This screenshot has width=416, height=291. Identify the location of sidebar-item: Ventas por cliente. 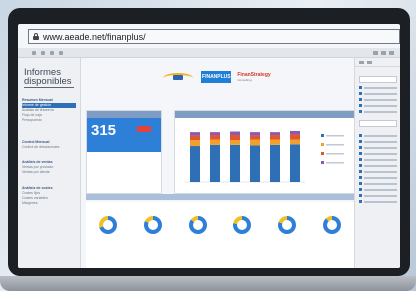
(49, 172).